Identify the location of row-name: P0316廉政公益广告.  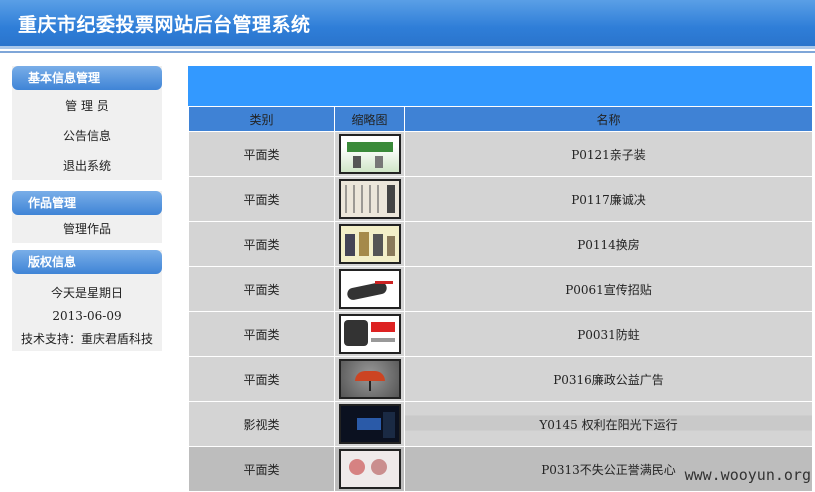
(609, 379).